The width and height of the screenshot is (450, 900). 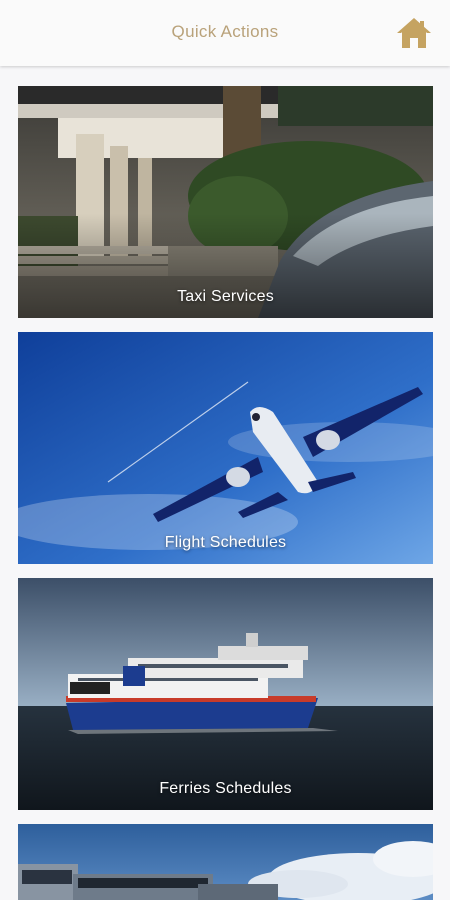 I want to click on bus-card, so click(x=225, y=862).